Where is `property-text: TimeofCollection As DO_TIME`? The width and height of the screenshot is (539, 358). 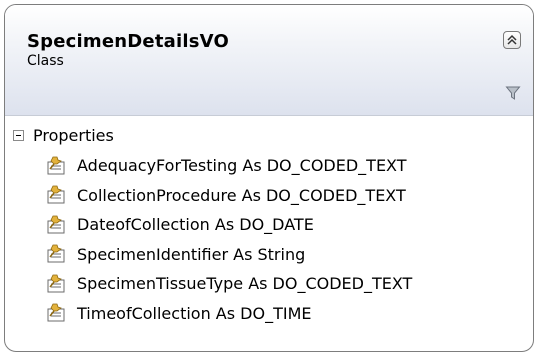
property-text: TimeofCollection As DO_TIME is located at coordinates (194, 313).